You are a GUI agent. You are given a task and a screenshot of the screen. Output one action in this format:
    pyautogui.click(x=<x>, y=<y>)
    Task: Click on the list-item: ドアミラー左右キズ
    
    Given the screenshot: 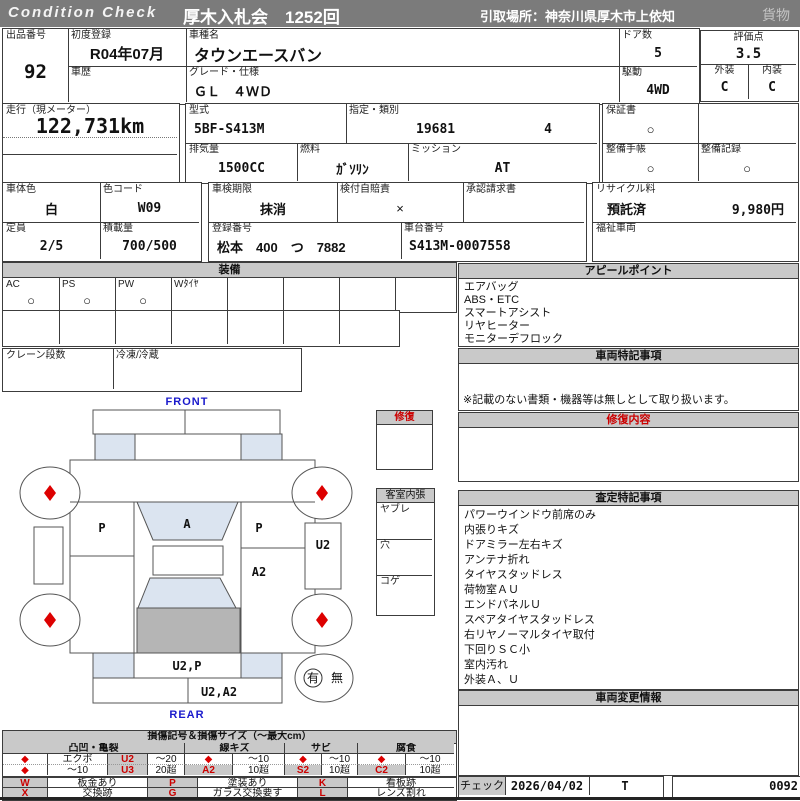 What is the action you would take?
    pyautogui.click(x=513, y=545)
    